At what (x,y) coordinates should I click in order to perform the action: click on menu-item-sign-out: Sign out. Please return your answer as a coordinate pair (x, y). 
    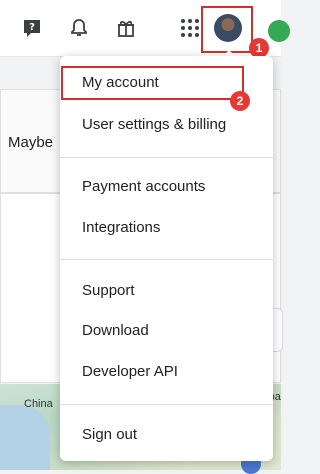
    Looking at the image, I should click on (109, 434).